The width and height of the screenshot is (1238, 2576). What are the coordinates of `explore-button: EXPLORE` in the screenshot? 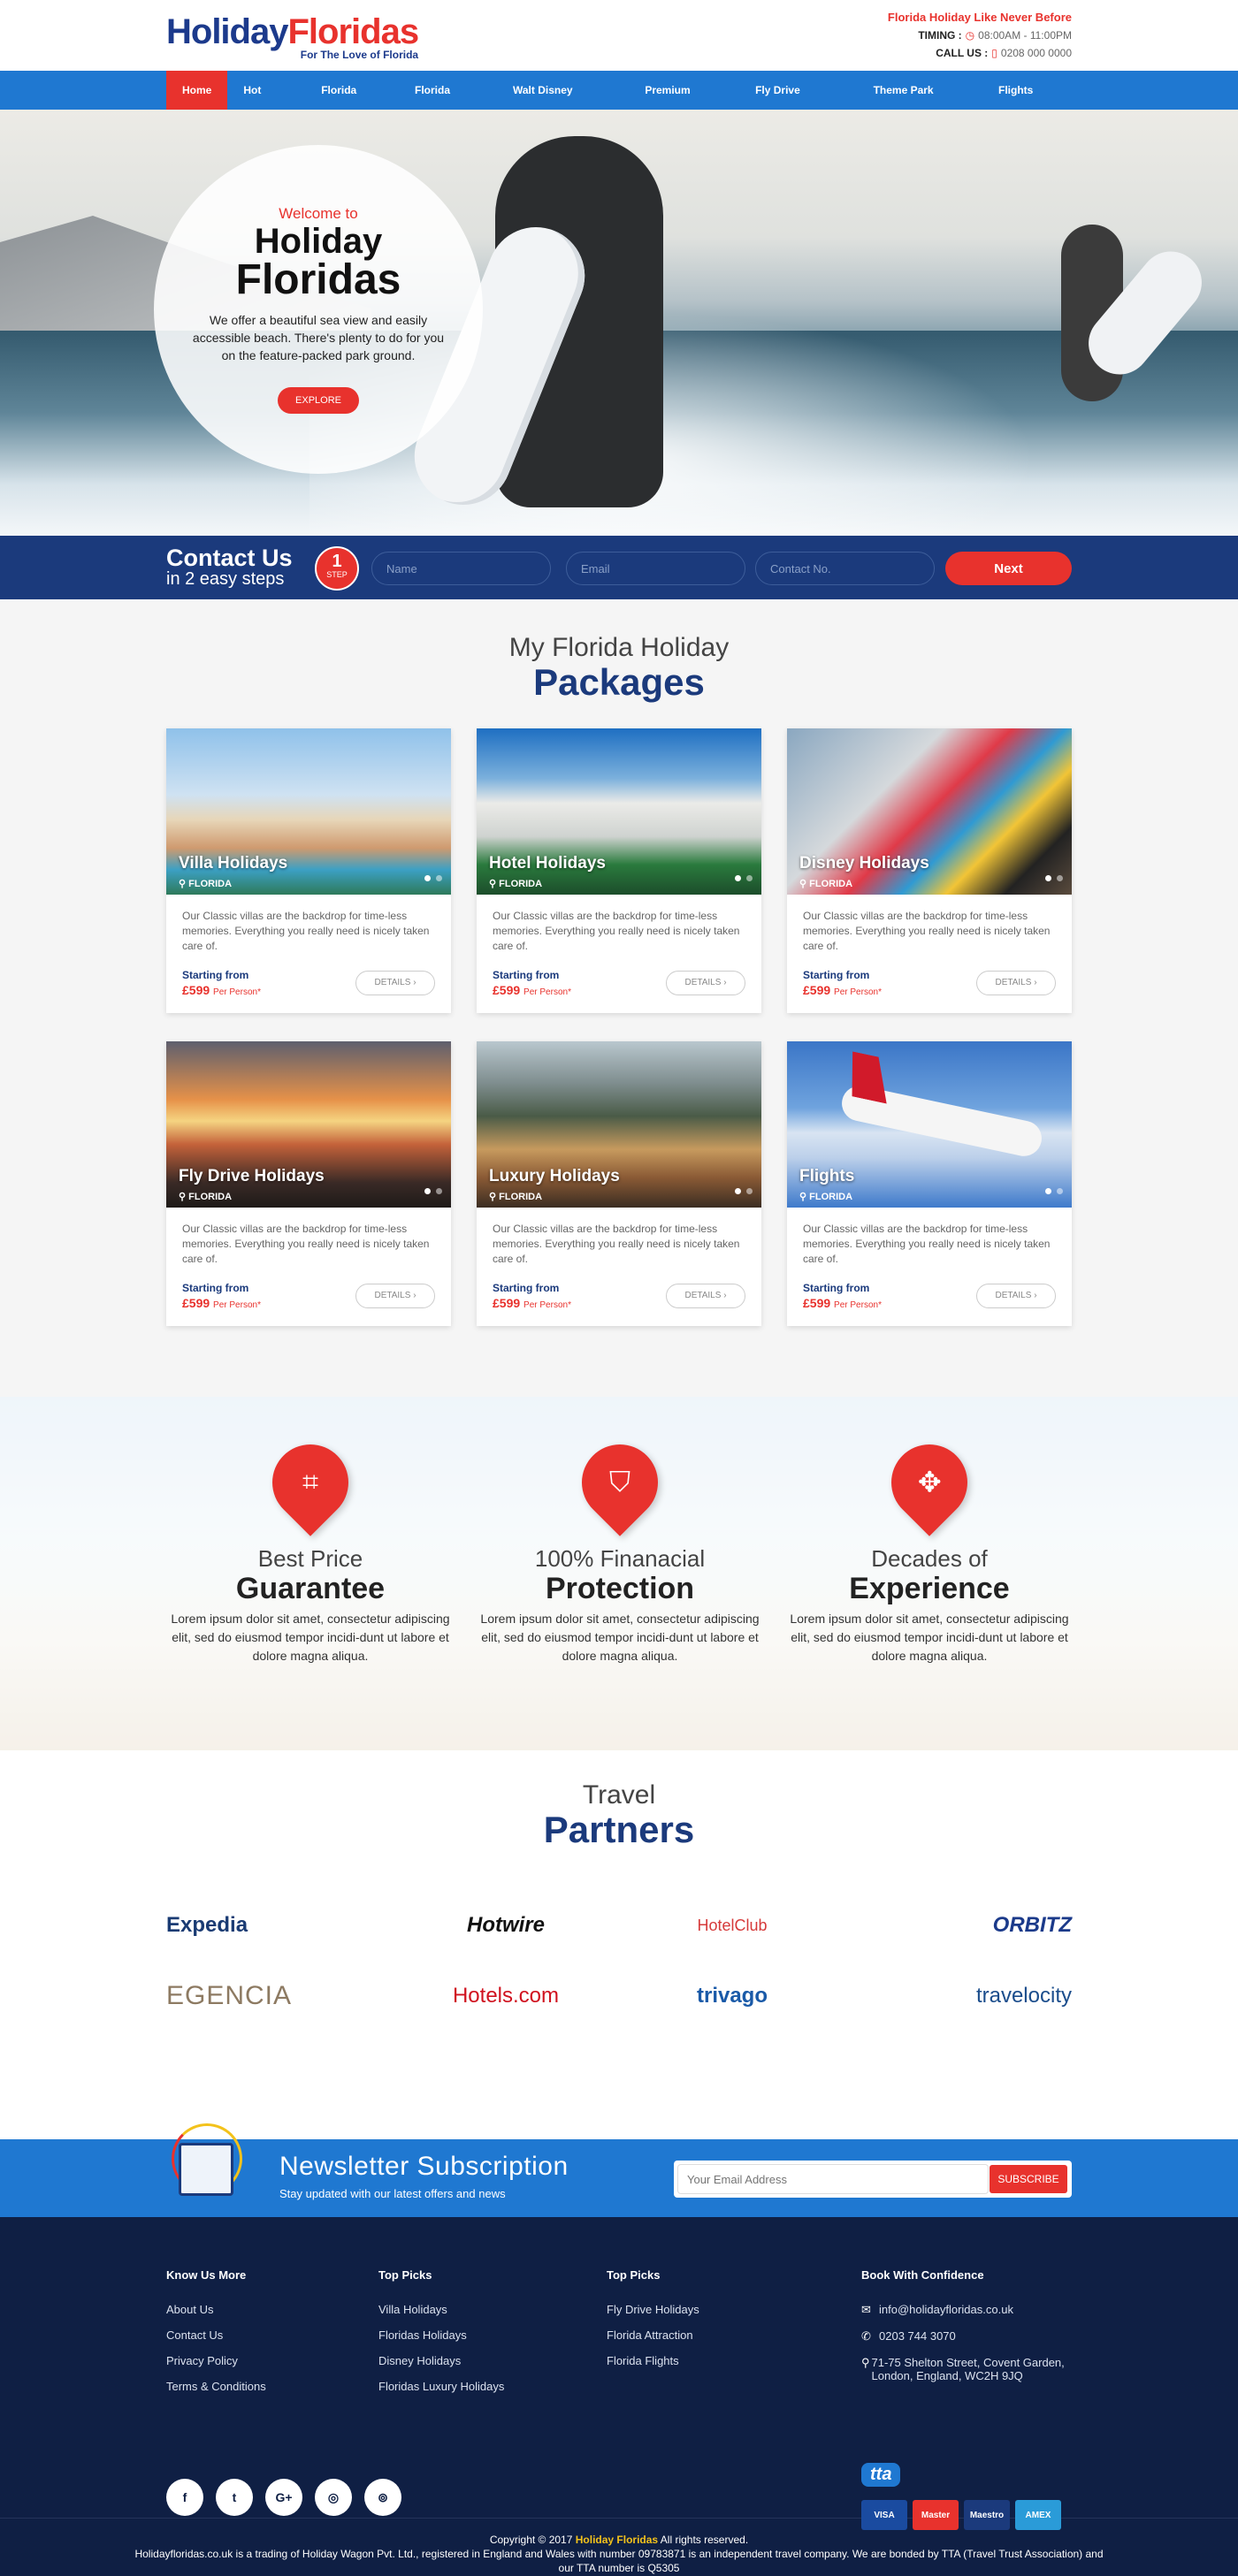 It's located at (318, 400).